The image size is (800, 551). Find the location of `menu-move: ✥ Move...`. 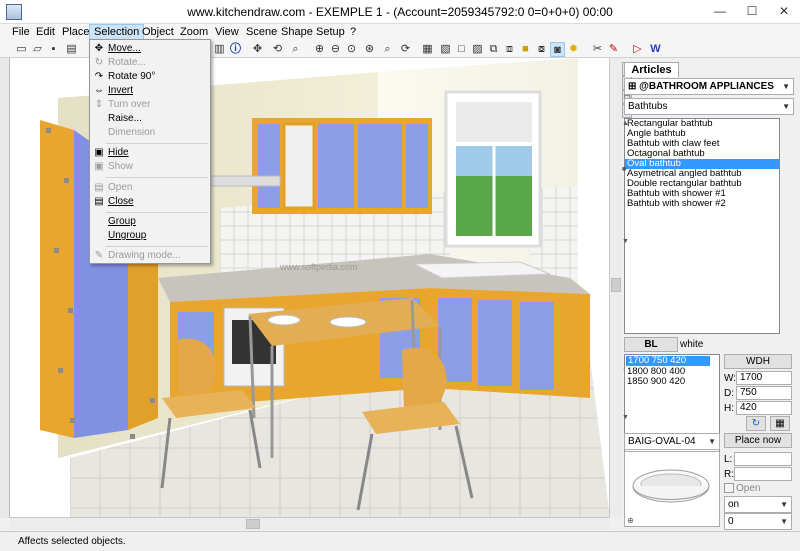

menu-move: ✥ Move... is located at coordinates (150, 49).